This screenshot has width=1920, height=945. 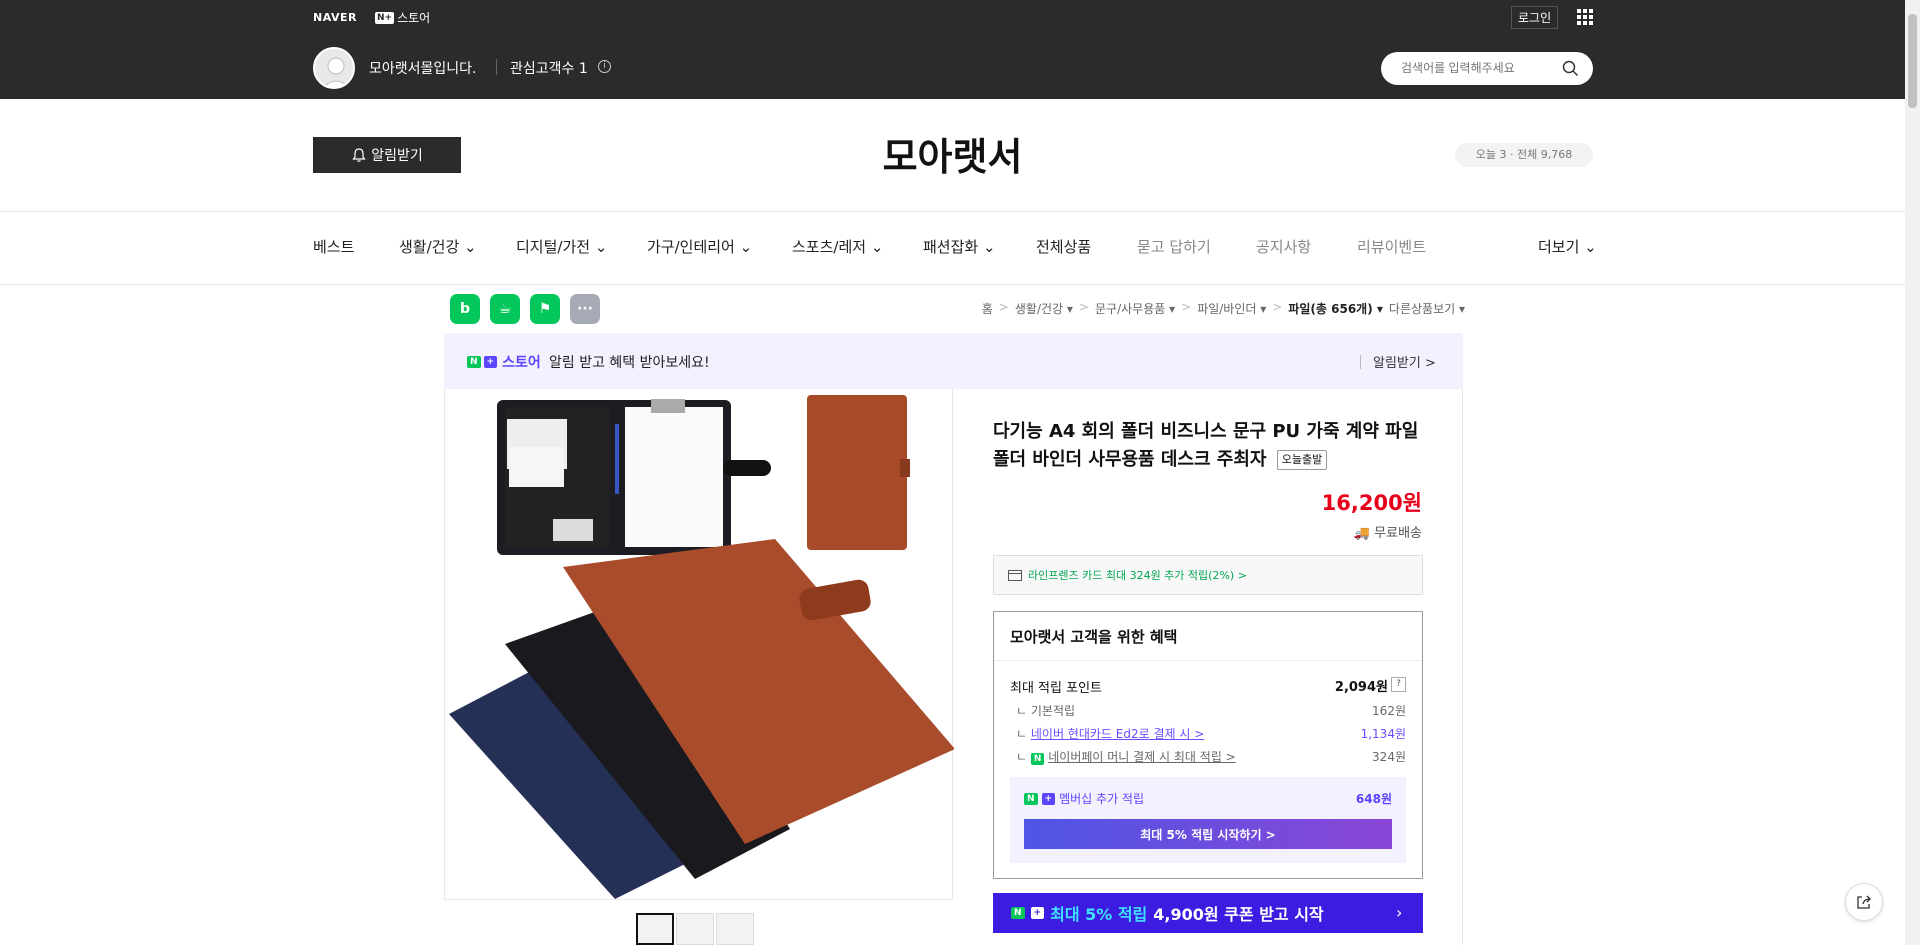 I want to click on nav-more-button: 더보기 ⌄, so click(x=1567, y=246).